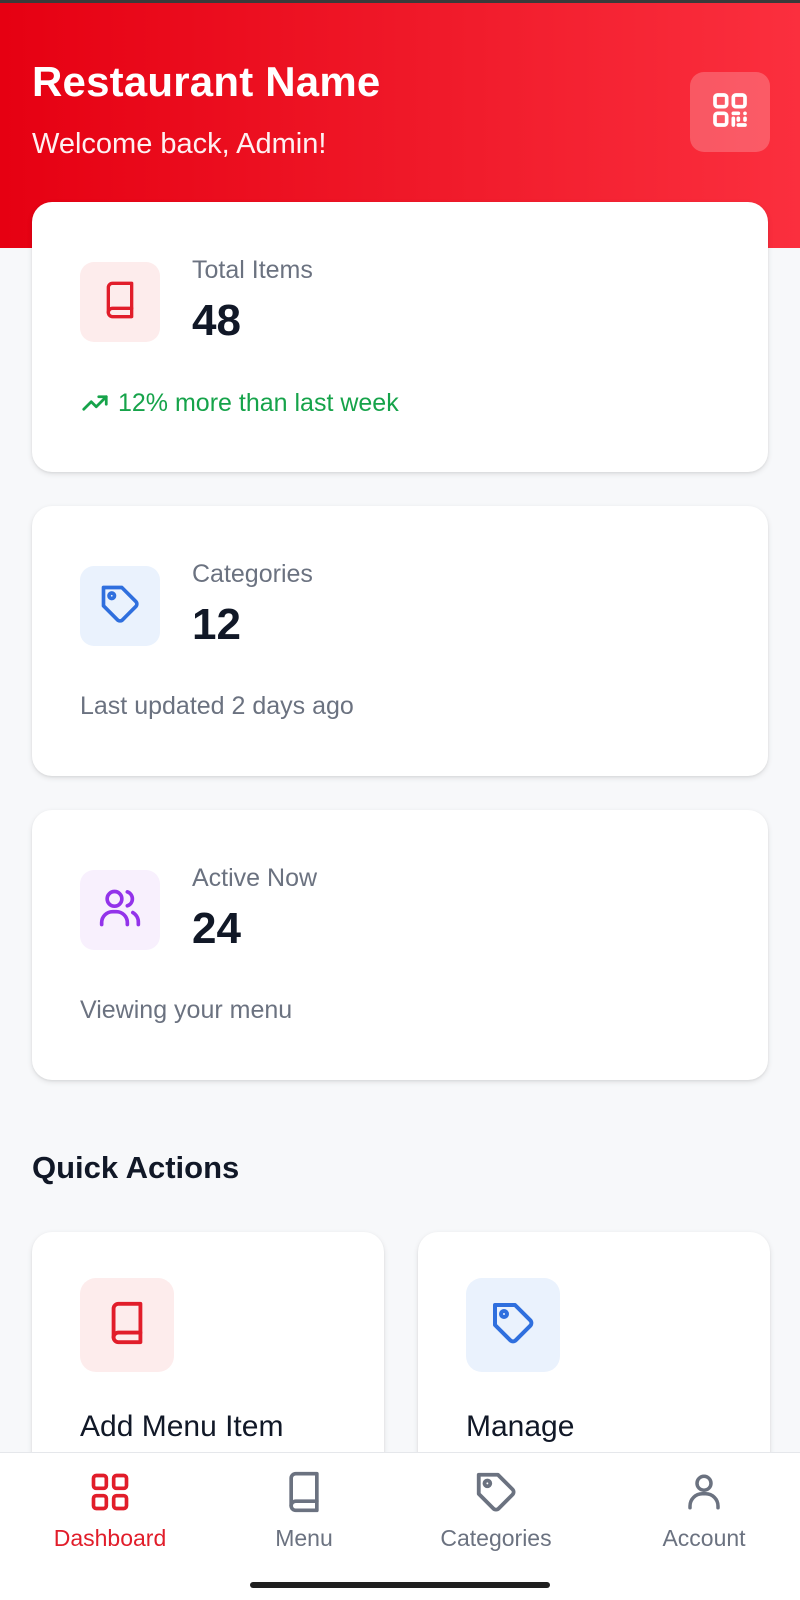 This screenshot has height=1600, width=800. I want to click on trending-up-icon, so click(95, 403).